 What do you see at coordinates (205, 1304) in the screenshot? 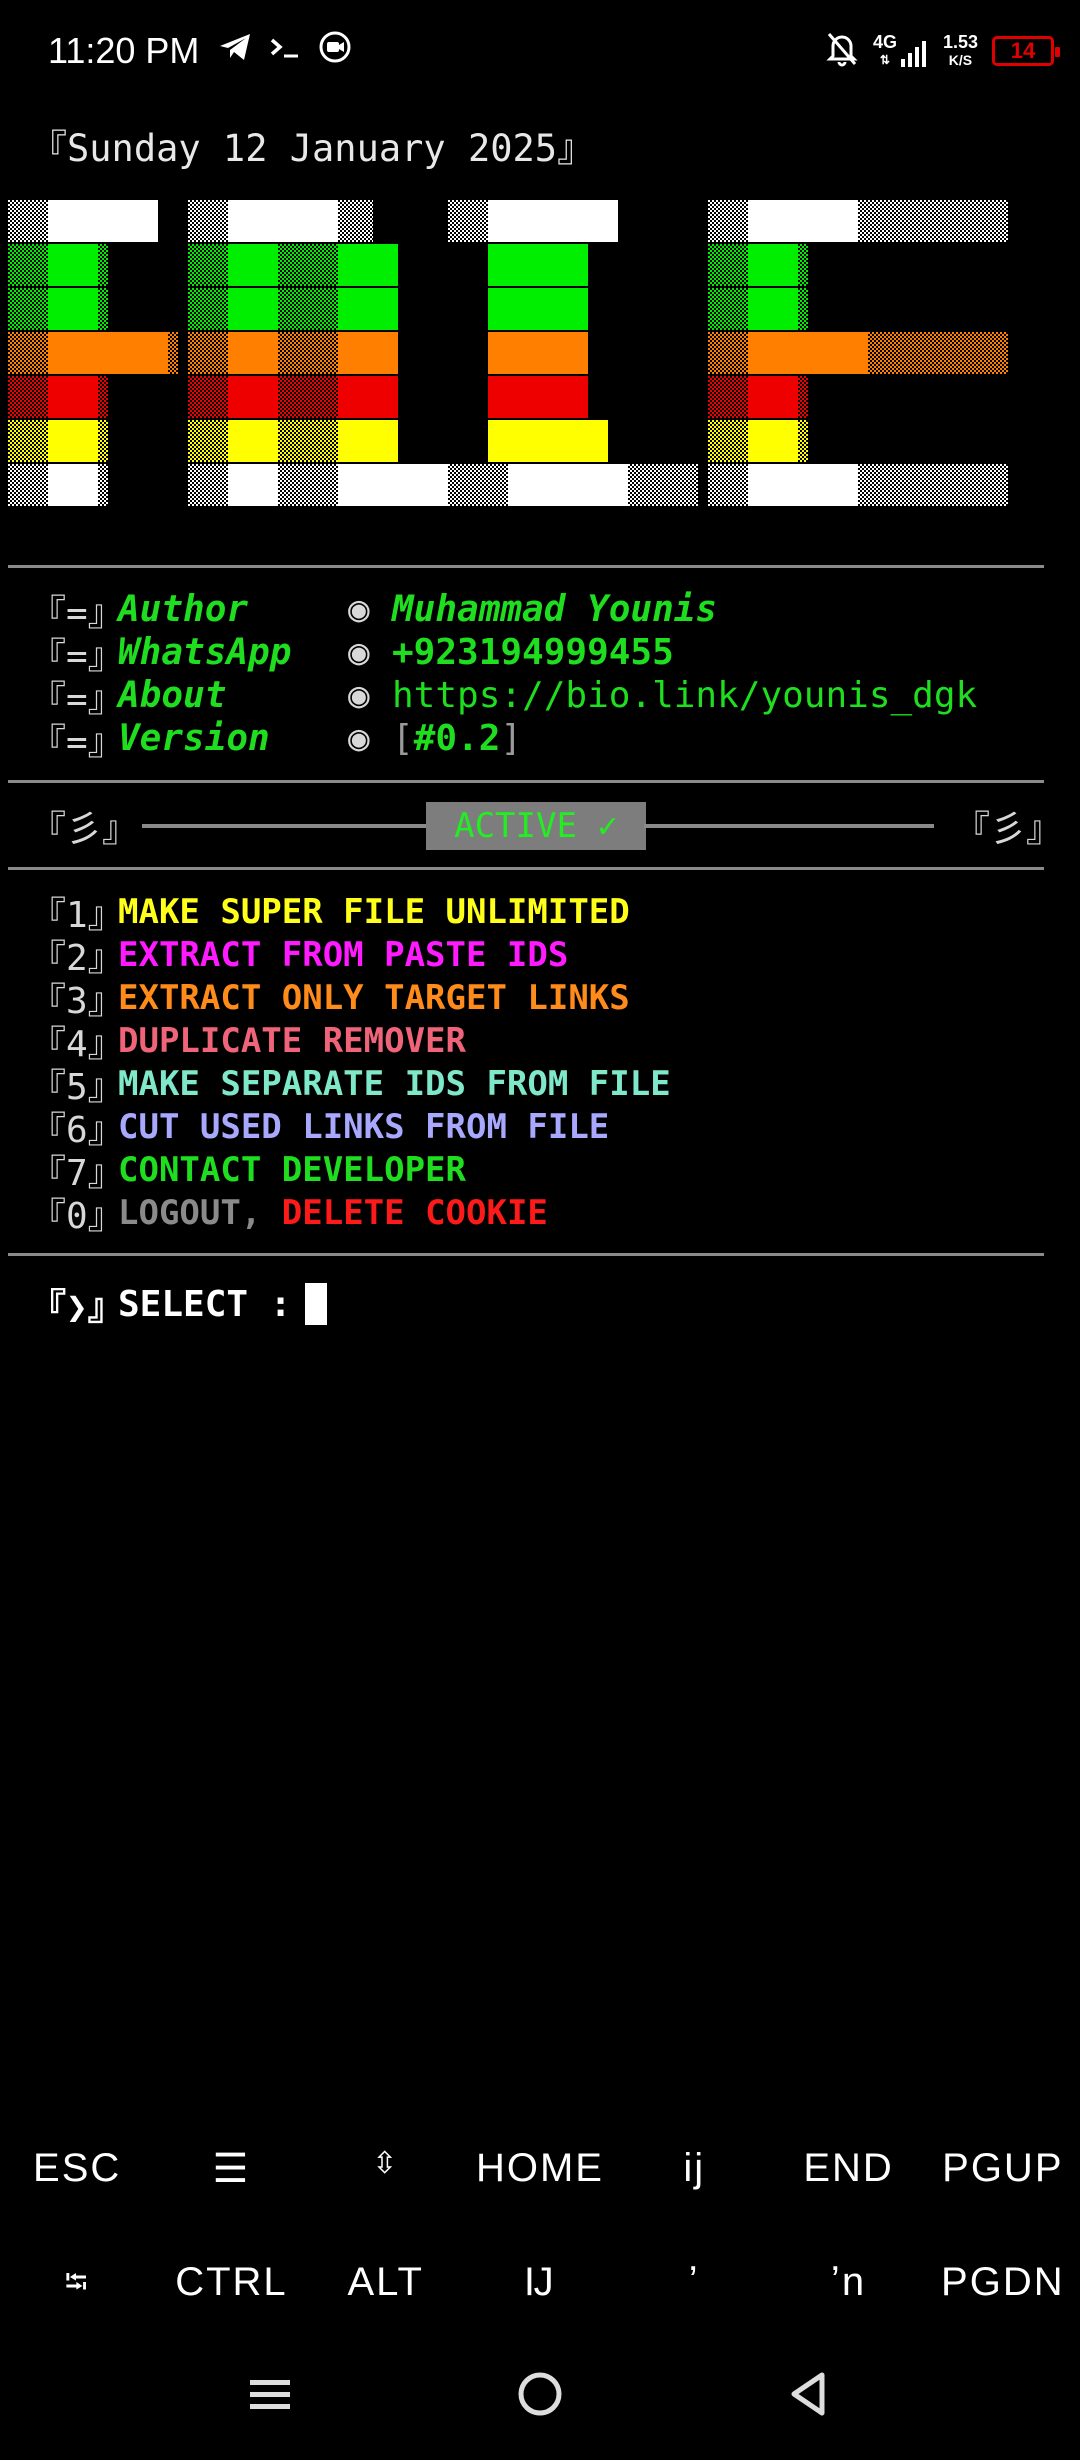
I see `prompt-label: SELECT :` at bounding box center [205, 1304].